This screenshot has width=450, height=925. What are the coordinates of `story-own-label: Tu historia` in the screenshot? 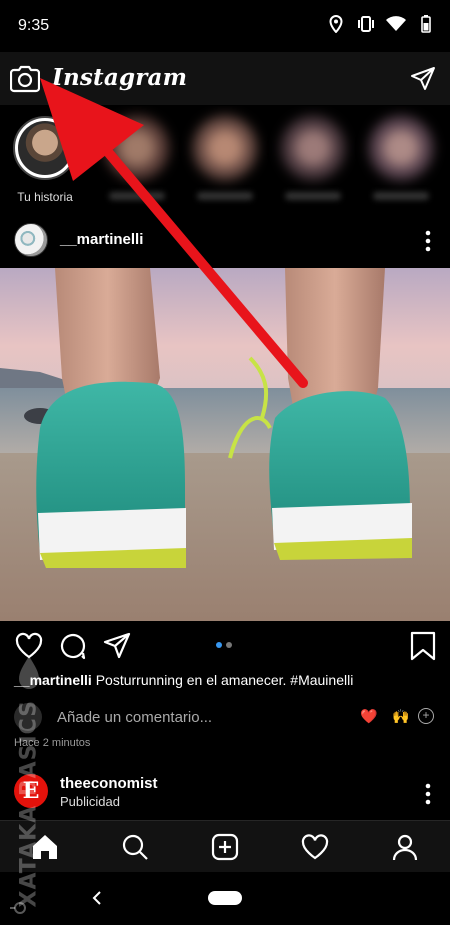 It's located at (45, 197).